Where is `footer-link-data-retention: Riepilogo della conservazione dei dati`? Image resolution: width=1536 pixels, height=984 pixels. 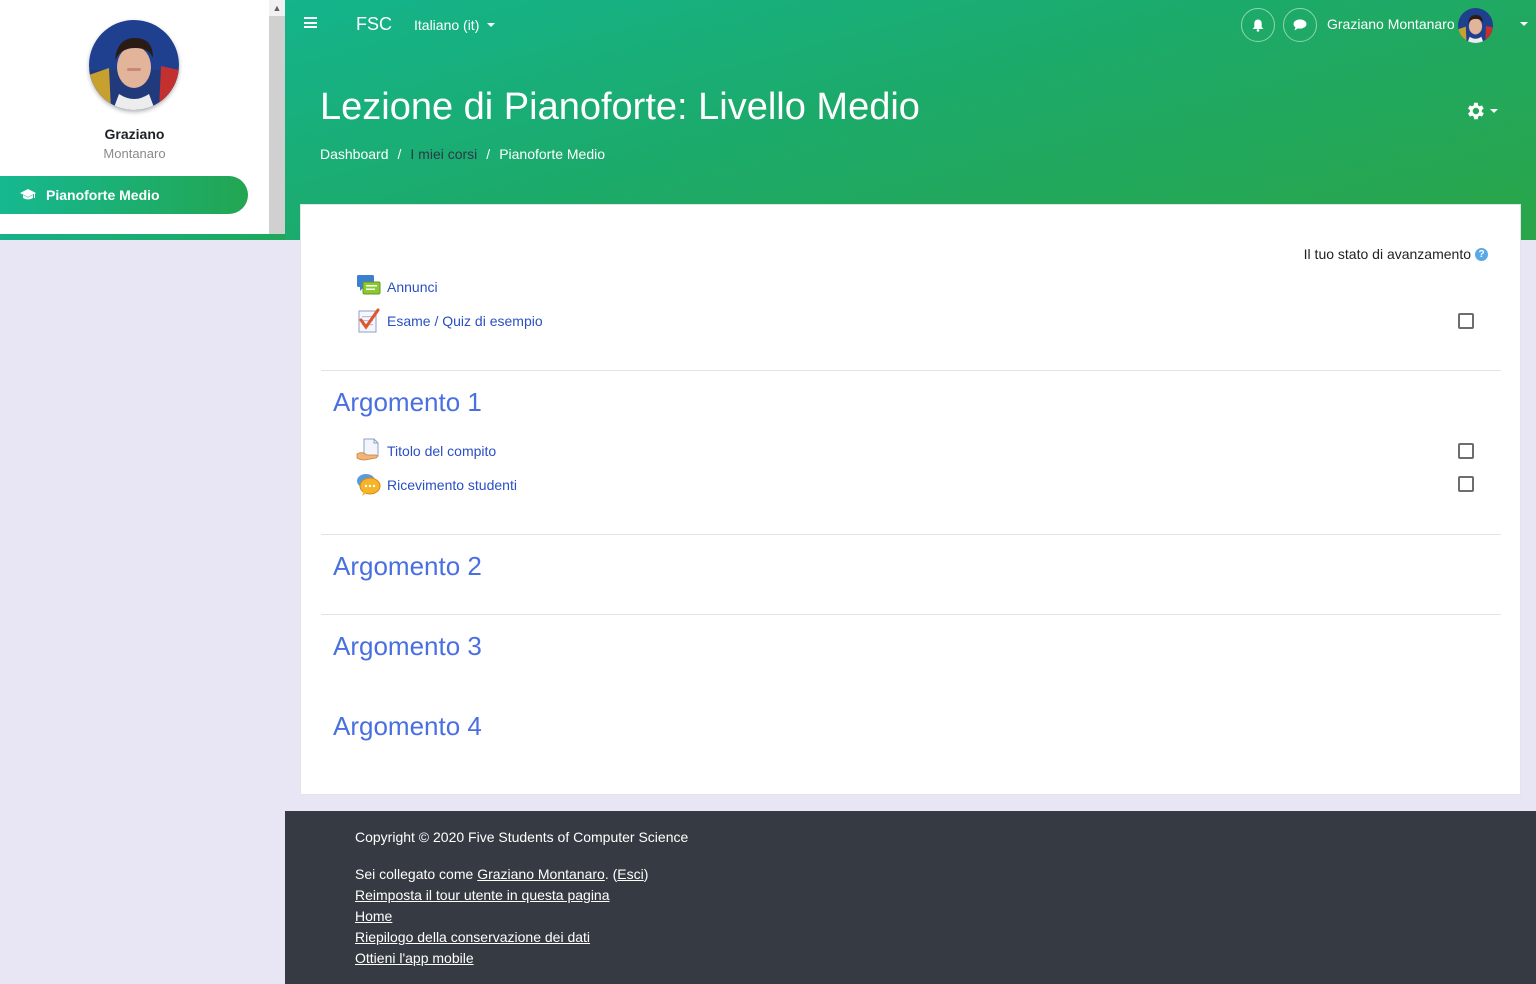
footer-link-data-retention: Riepilogo della conservazione dei dati is located at coordinates (472, 937).